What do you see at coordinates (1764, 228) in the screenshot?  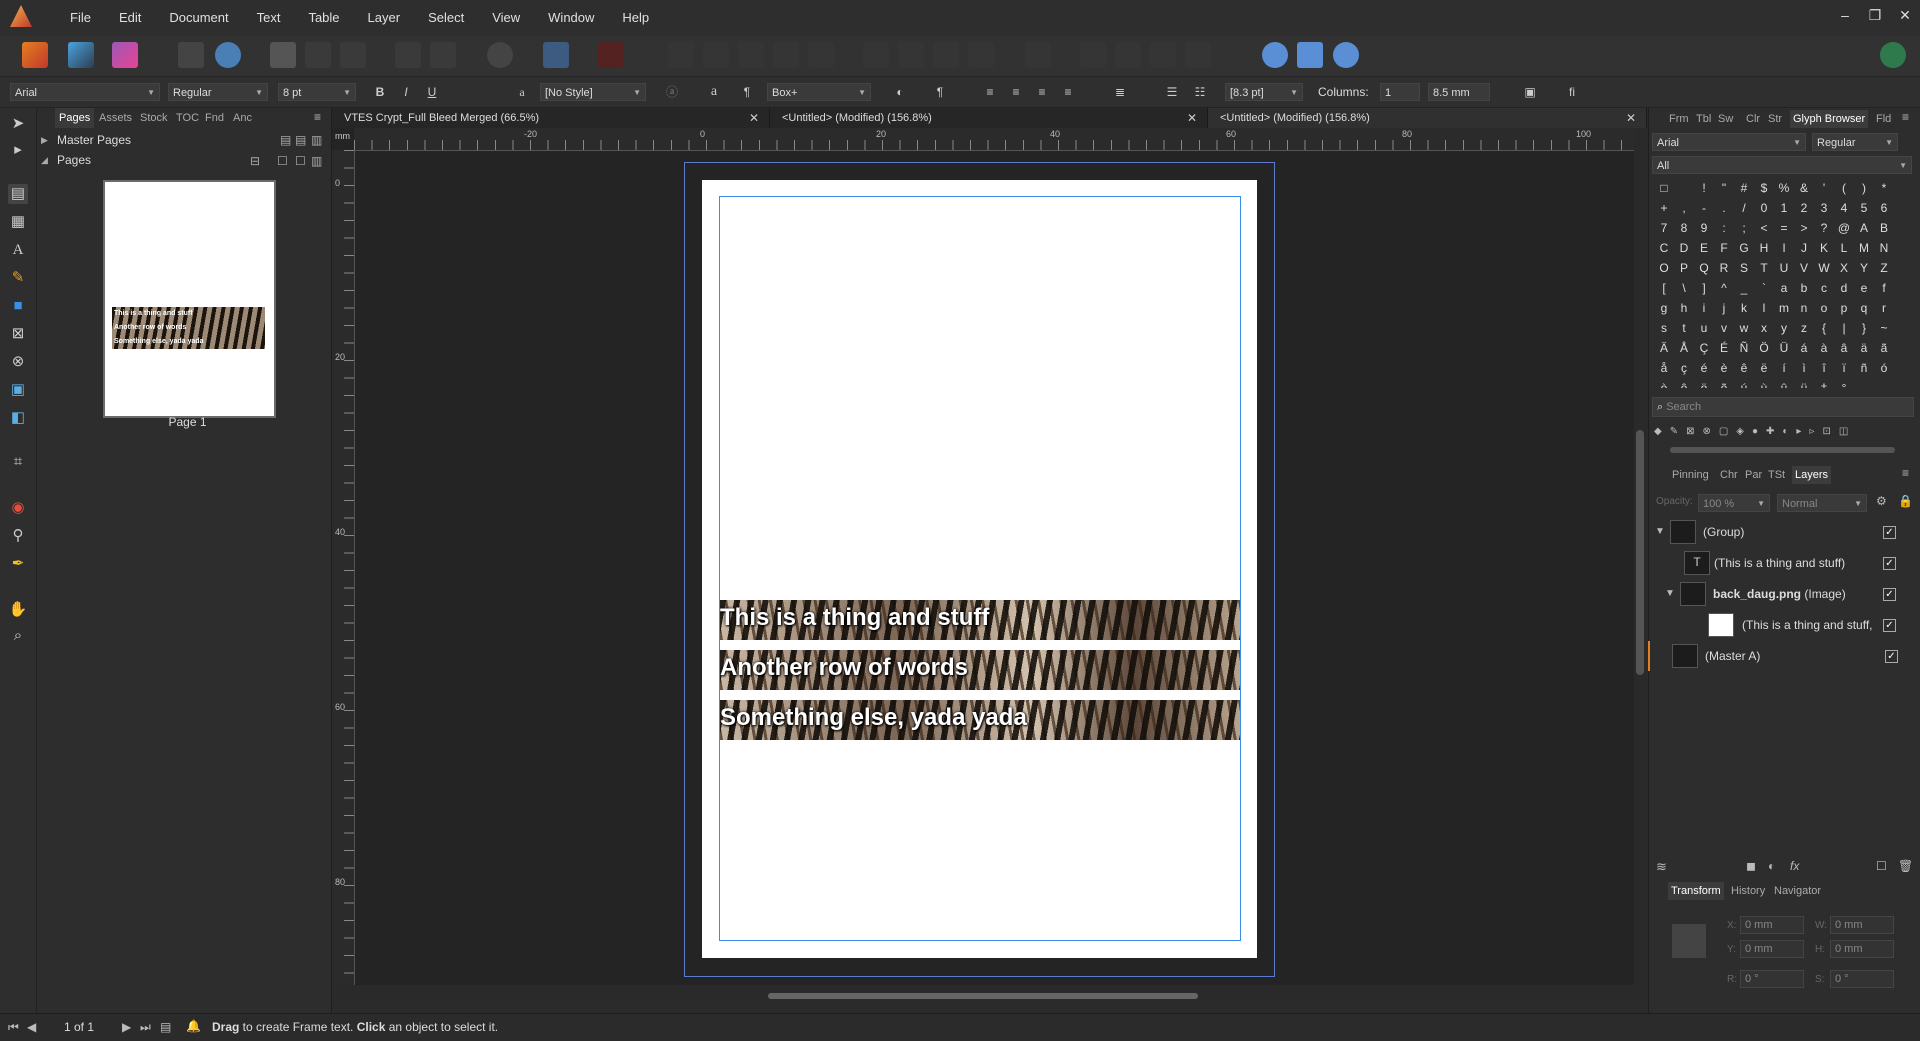 I see `glyph-cell: <` at bounding box center [1764, 228].